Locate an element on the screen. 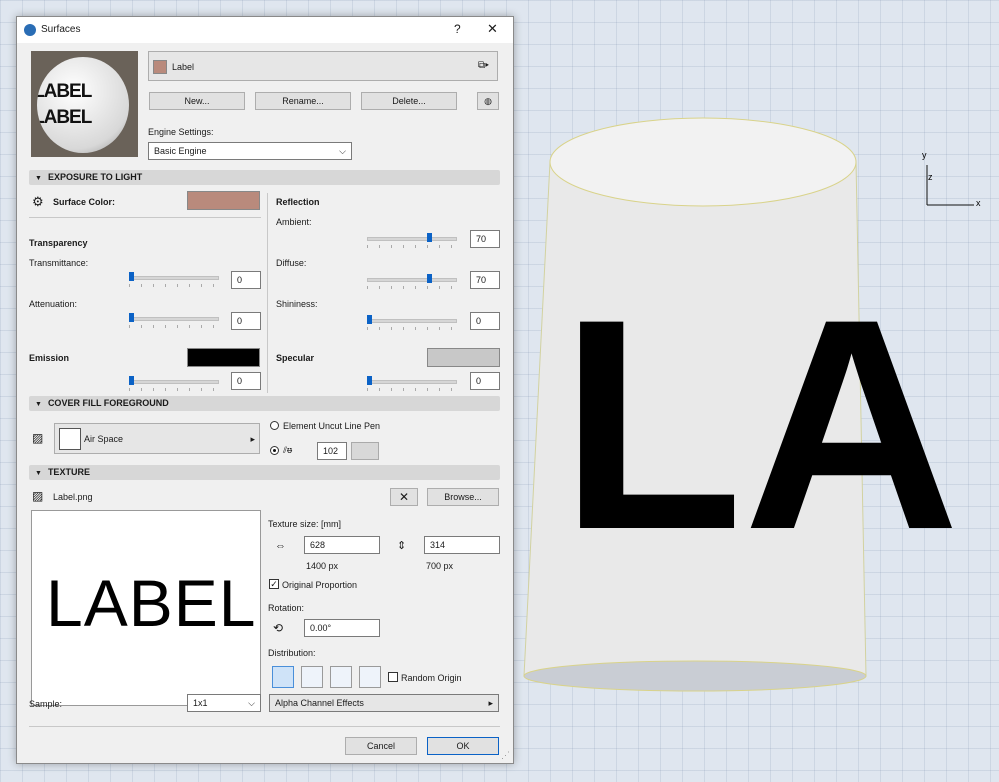 The image size is (999, 782). surface-name: Label is located at coordinates (183, 67).